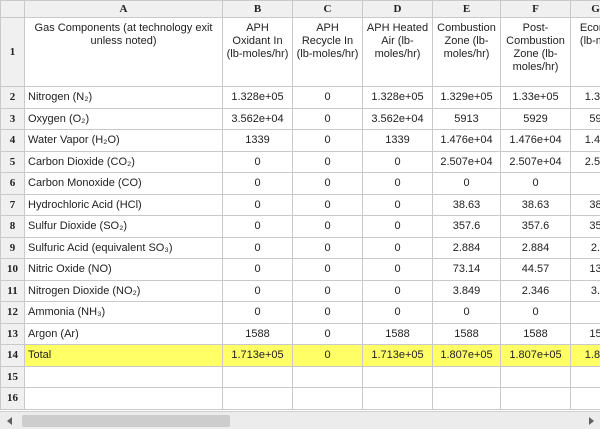 This screenshot has width=600, height=429. What do you see at coordinates (585, 226) in the screenshot?
I see `cell-economizer: 35` at bounding box center [585, 226].